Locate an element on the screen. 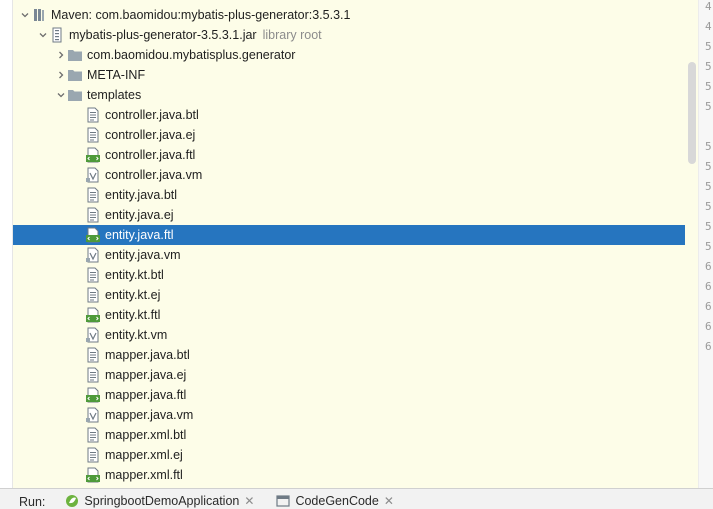 This screenshot has height=509, width=713. tree-row-label: mapper.java.btl is located at coordinates (147, 355).